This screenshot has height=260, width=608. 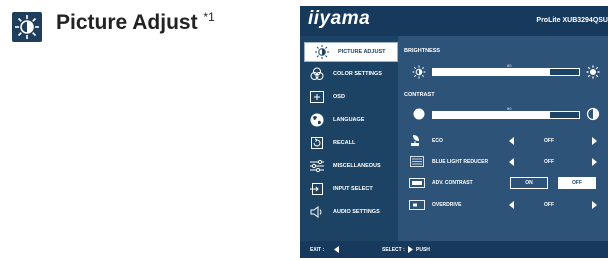 I want to click on audio-settings-icon, so click(x=317, y=212).